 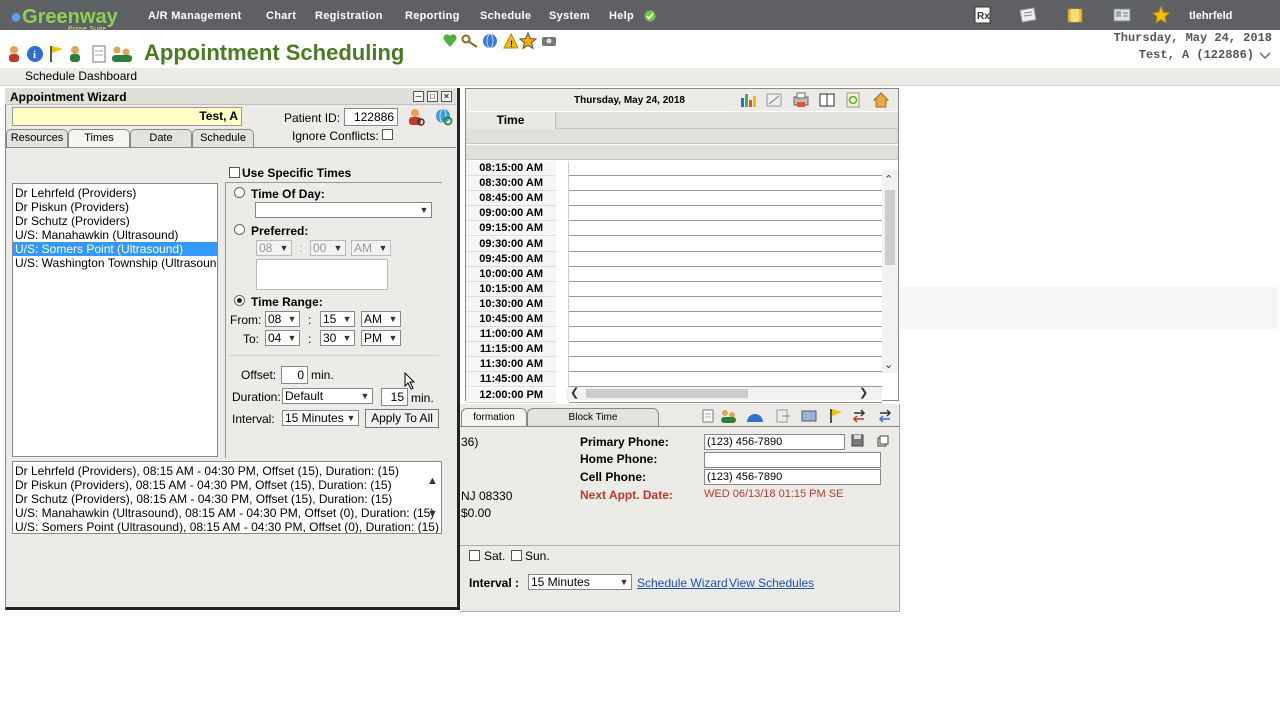 I want to click on balance-fragment: $0.00, so click(x=476, y=513).